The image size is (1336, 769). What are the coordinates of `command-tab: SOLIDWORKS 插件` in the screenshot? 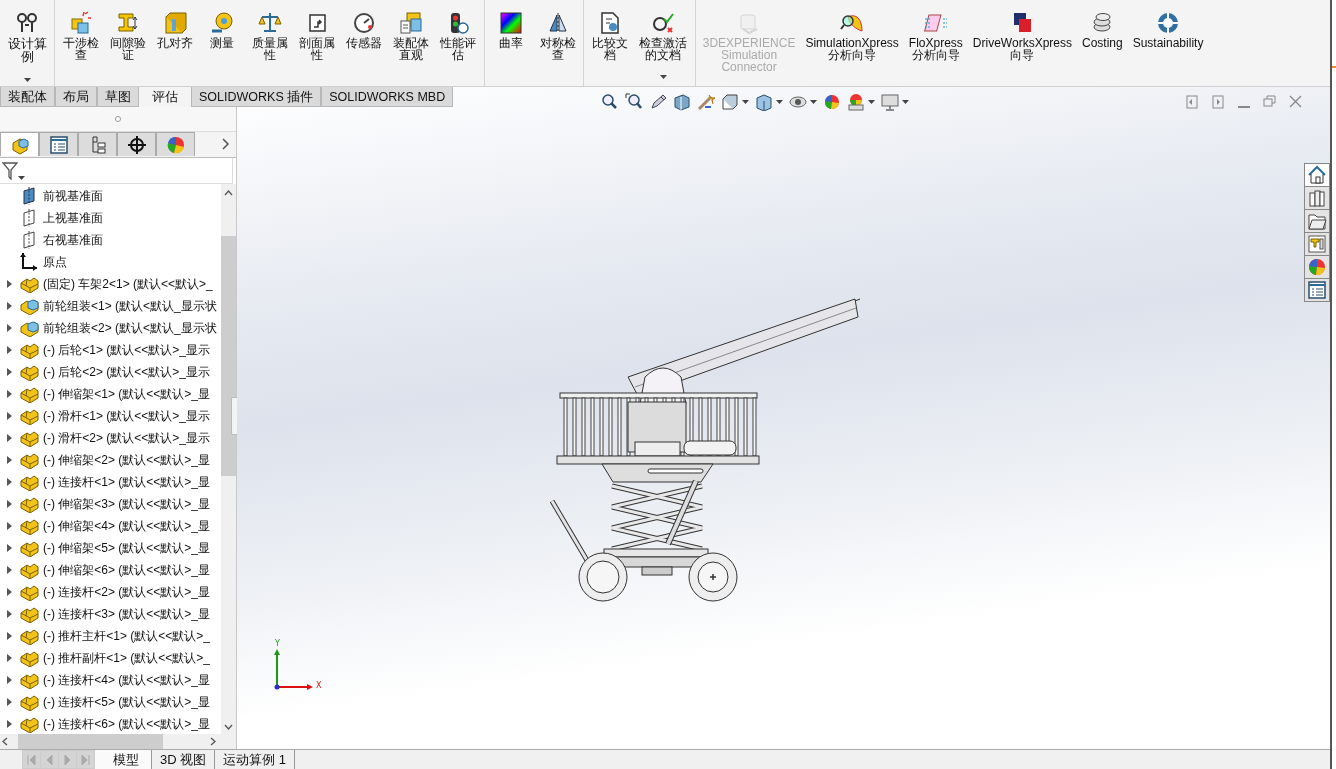 It's located at (256, 97).